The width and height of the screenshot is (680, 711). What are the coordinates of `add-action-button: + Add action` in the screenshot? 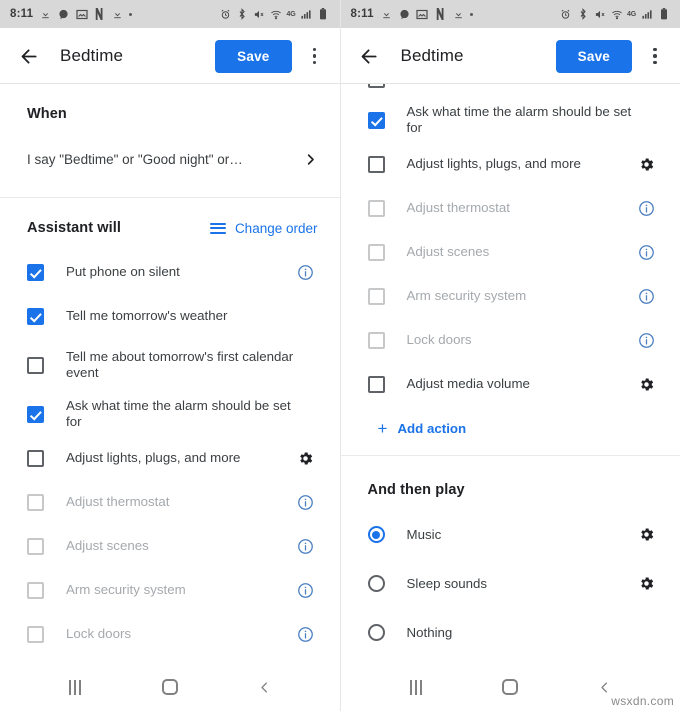 It's located at (510, 430).